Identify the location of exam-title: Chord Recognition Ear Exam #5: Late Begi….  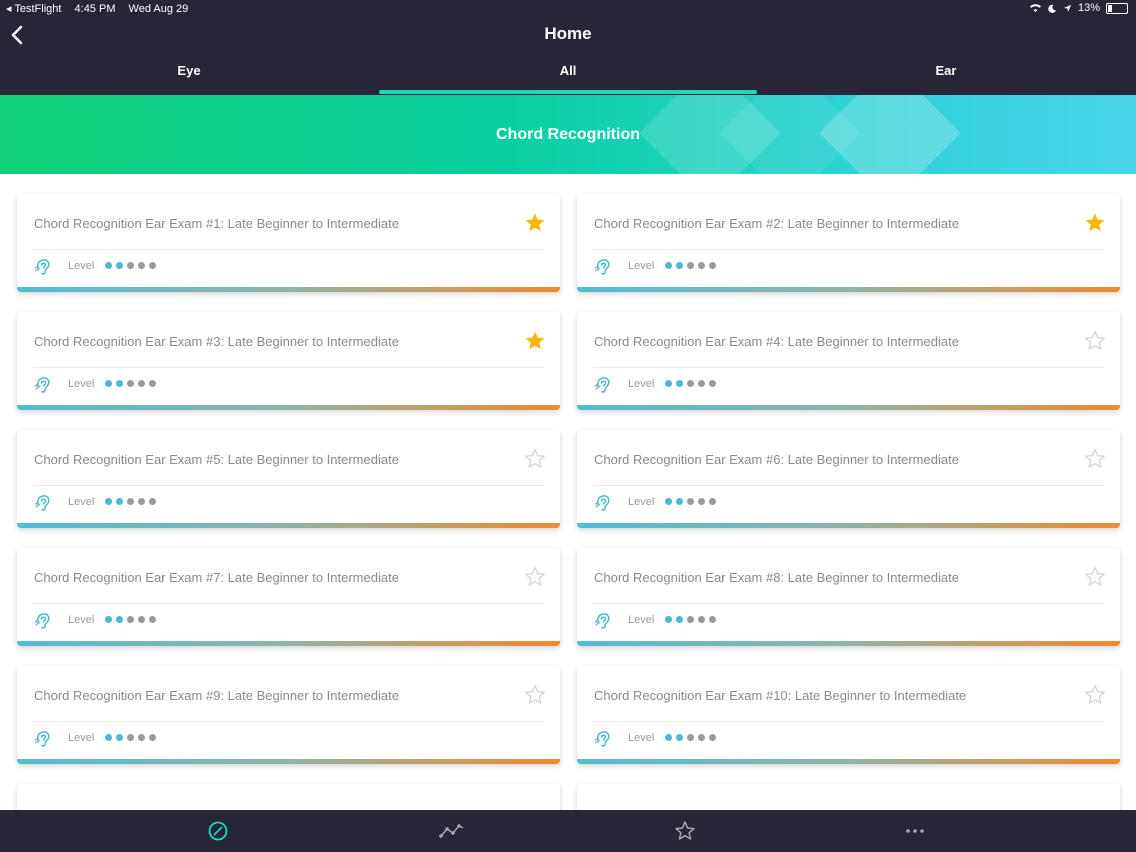
(216, 459).